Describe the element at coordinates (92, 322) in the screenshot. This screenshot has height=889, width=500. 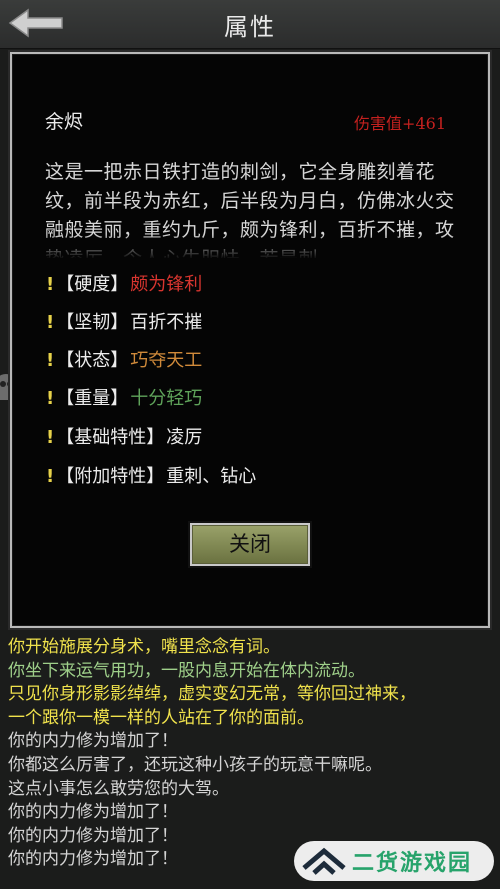
I see `attribute-key: 【坚韧】` at that location.